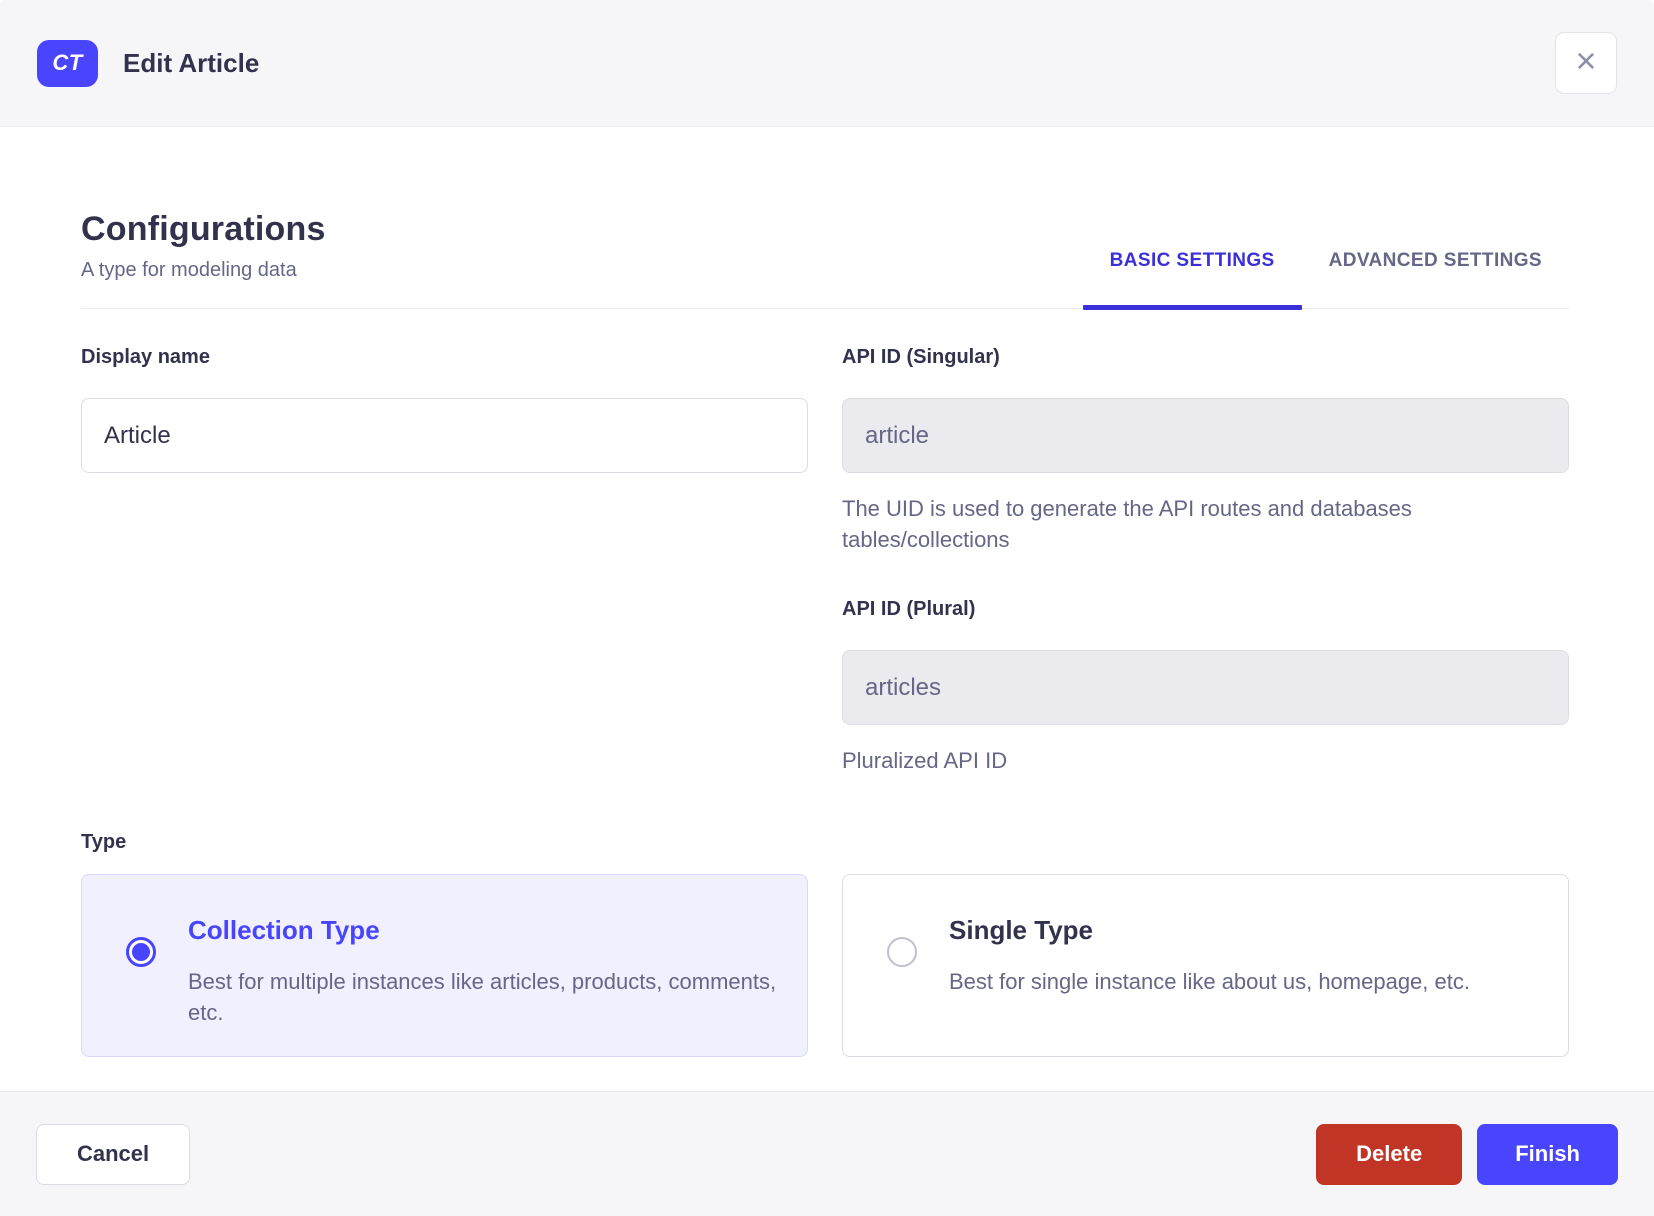 The width and height of the screenshot is (1654, 1216). Describe the element at coordinates (444, 435) in the screenshot. I see `display-name-input` at that location.